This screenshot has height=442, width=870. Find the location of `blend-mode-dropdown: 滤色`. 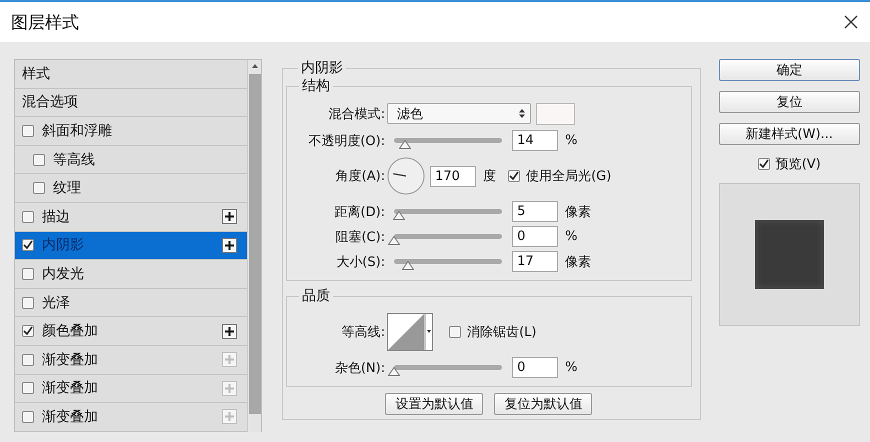

blend-mode-dropdown: 滤色 is located at coordinates (459, 113).